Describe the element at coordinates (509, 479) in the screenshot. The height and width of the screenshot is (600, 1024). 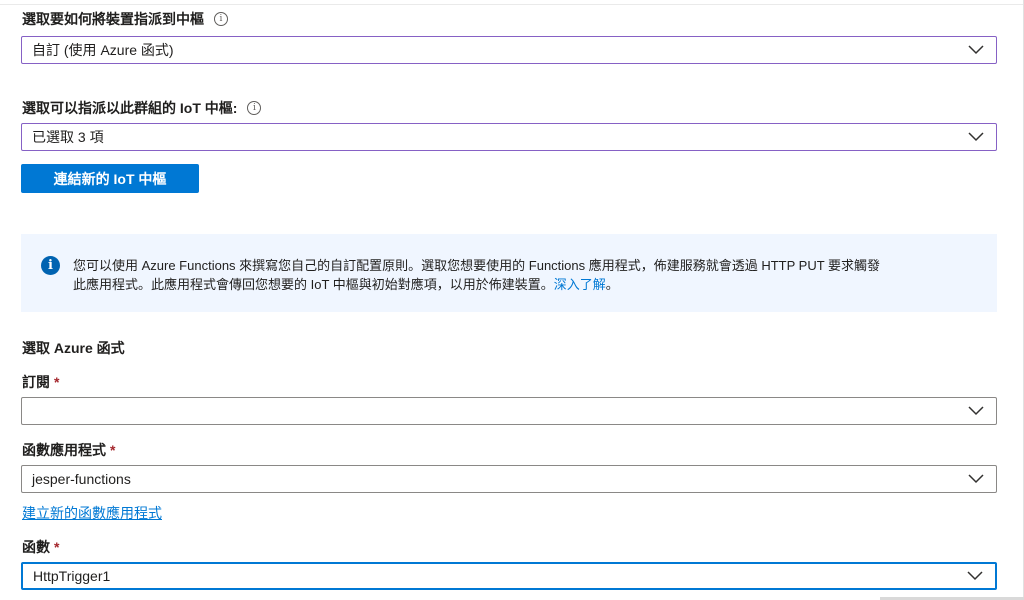
I see `function-app-dropdown: jesper-functions` at that location.